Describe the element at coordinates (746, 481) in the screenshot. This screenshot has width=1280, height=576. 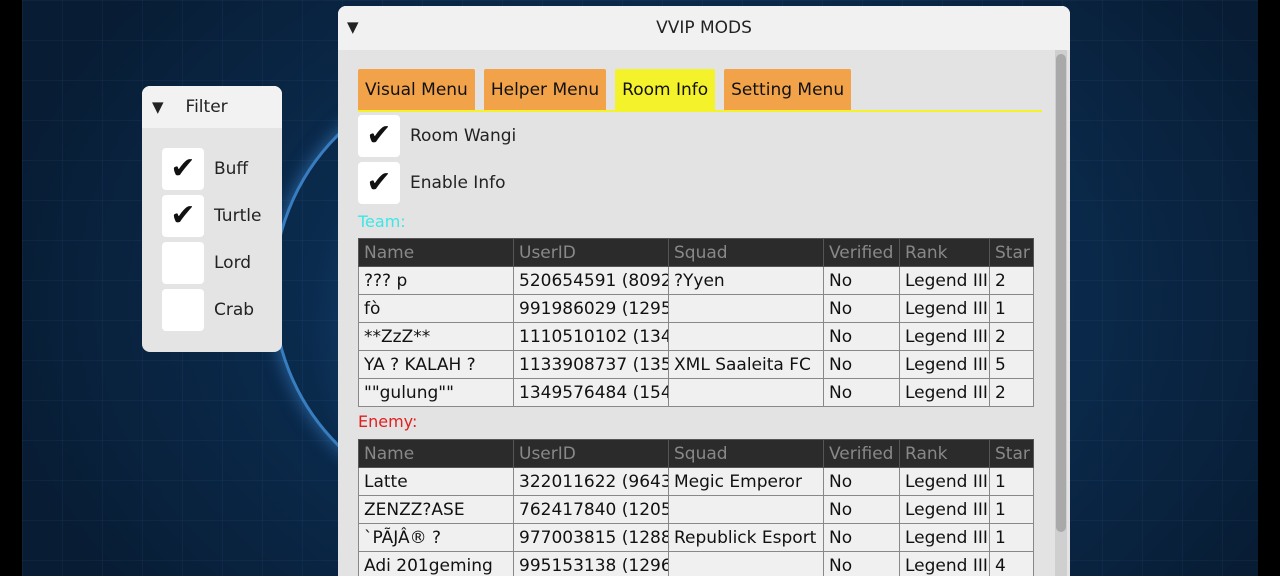
I see `cell-squad: Megic Emperor` at that location.